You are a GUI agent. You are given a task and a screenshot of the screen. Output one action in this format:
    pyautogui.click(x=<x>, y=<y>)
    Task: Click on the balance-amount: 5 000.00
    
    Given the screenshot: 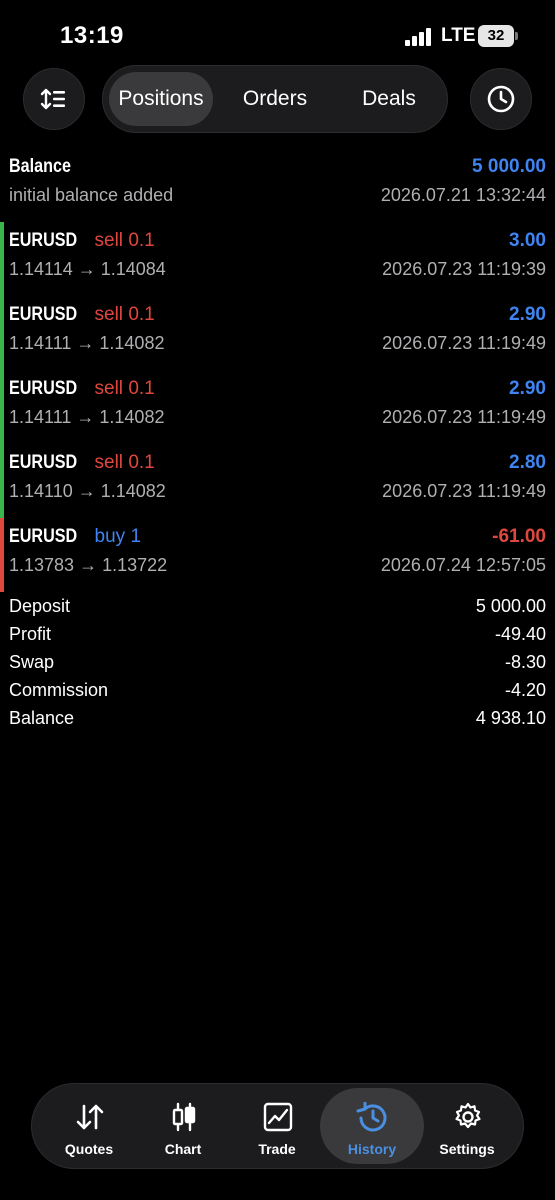 What is the action you would take?
    pyautogui.click(x=509, y=166)
    